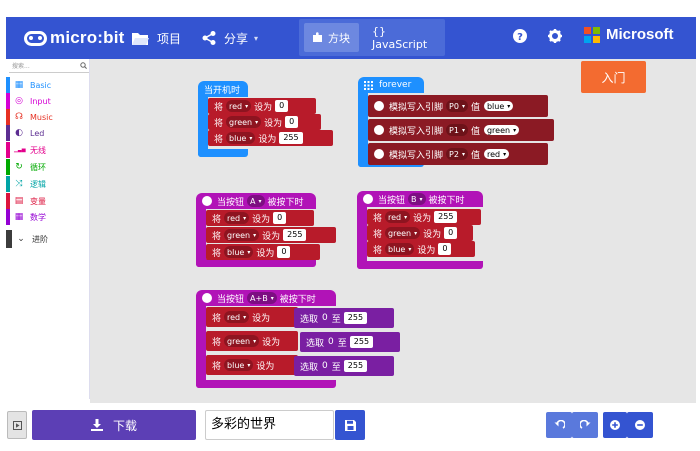 This screenshot has height=451, width=700. I want to click on set-variable-block: 将green设为255, so click(271, 235).